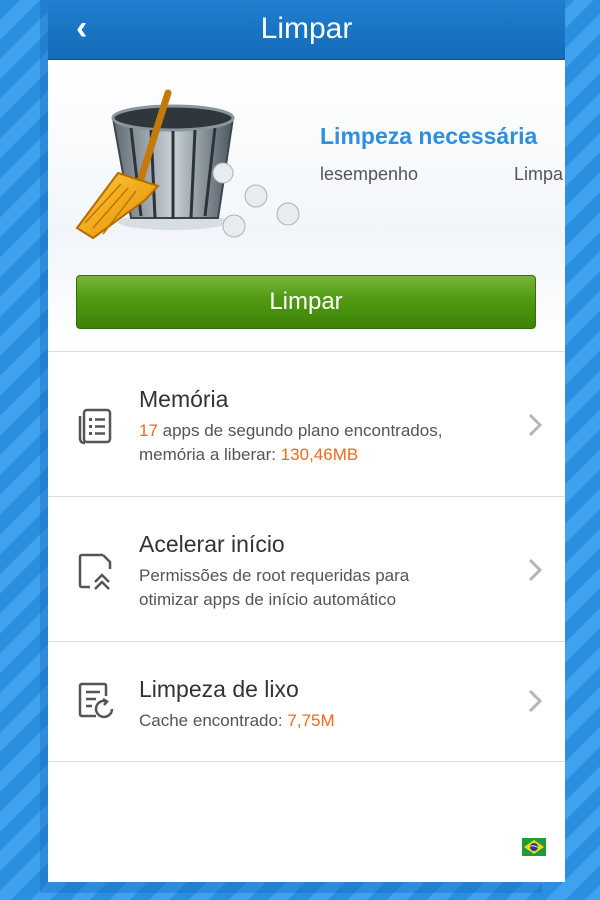  Describe the element at coordinates (249, 454) in the screenshot. I see `memory-desc-line2: memória a liberar: 130,46MB` at that location.